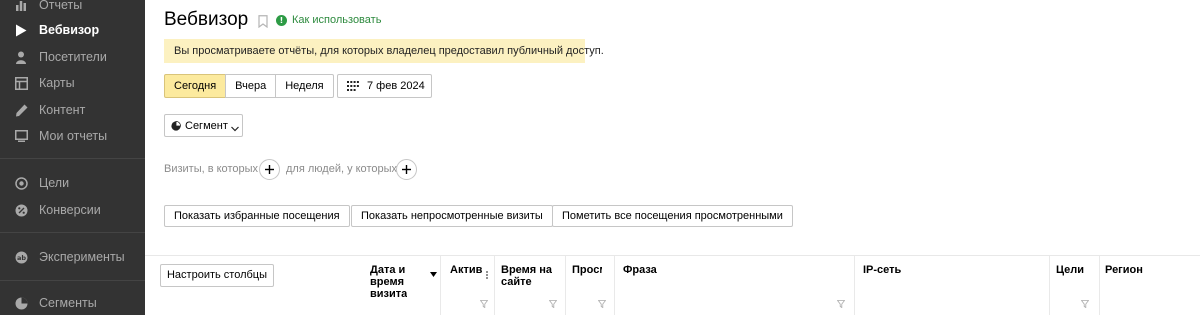 The width and height of the screenshot is (1200, 315). I want to click on column-visit-time: Дата и время визита, so click(402, 285).